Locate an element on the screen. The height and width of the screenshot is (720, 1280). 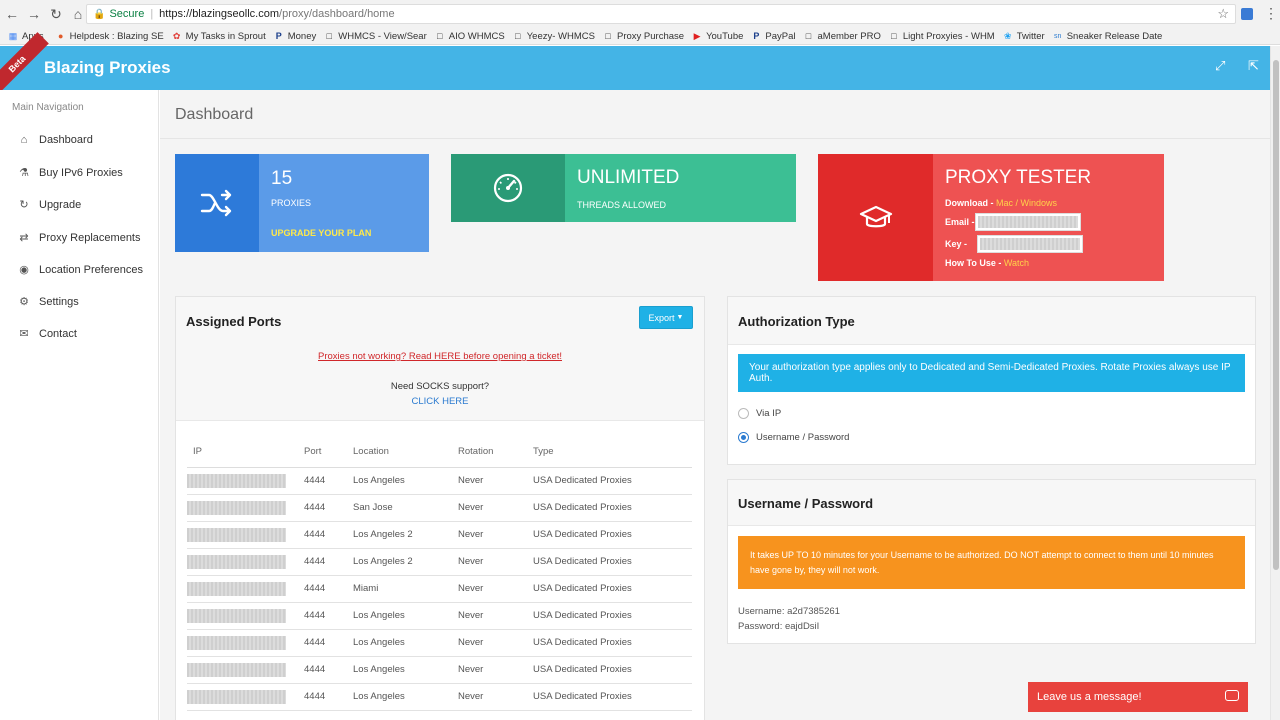
sidebar-item-location-preferences: ◉ Location Preferences is located at coordinates (80, 270).